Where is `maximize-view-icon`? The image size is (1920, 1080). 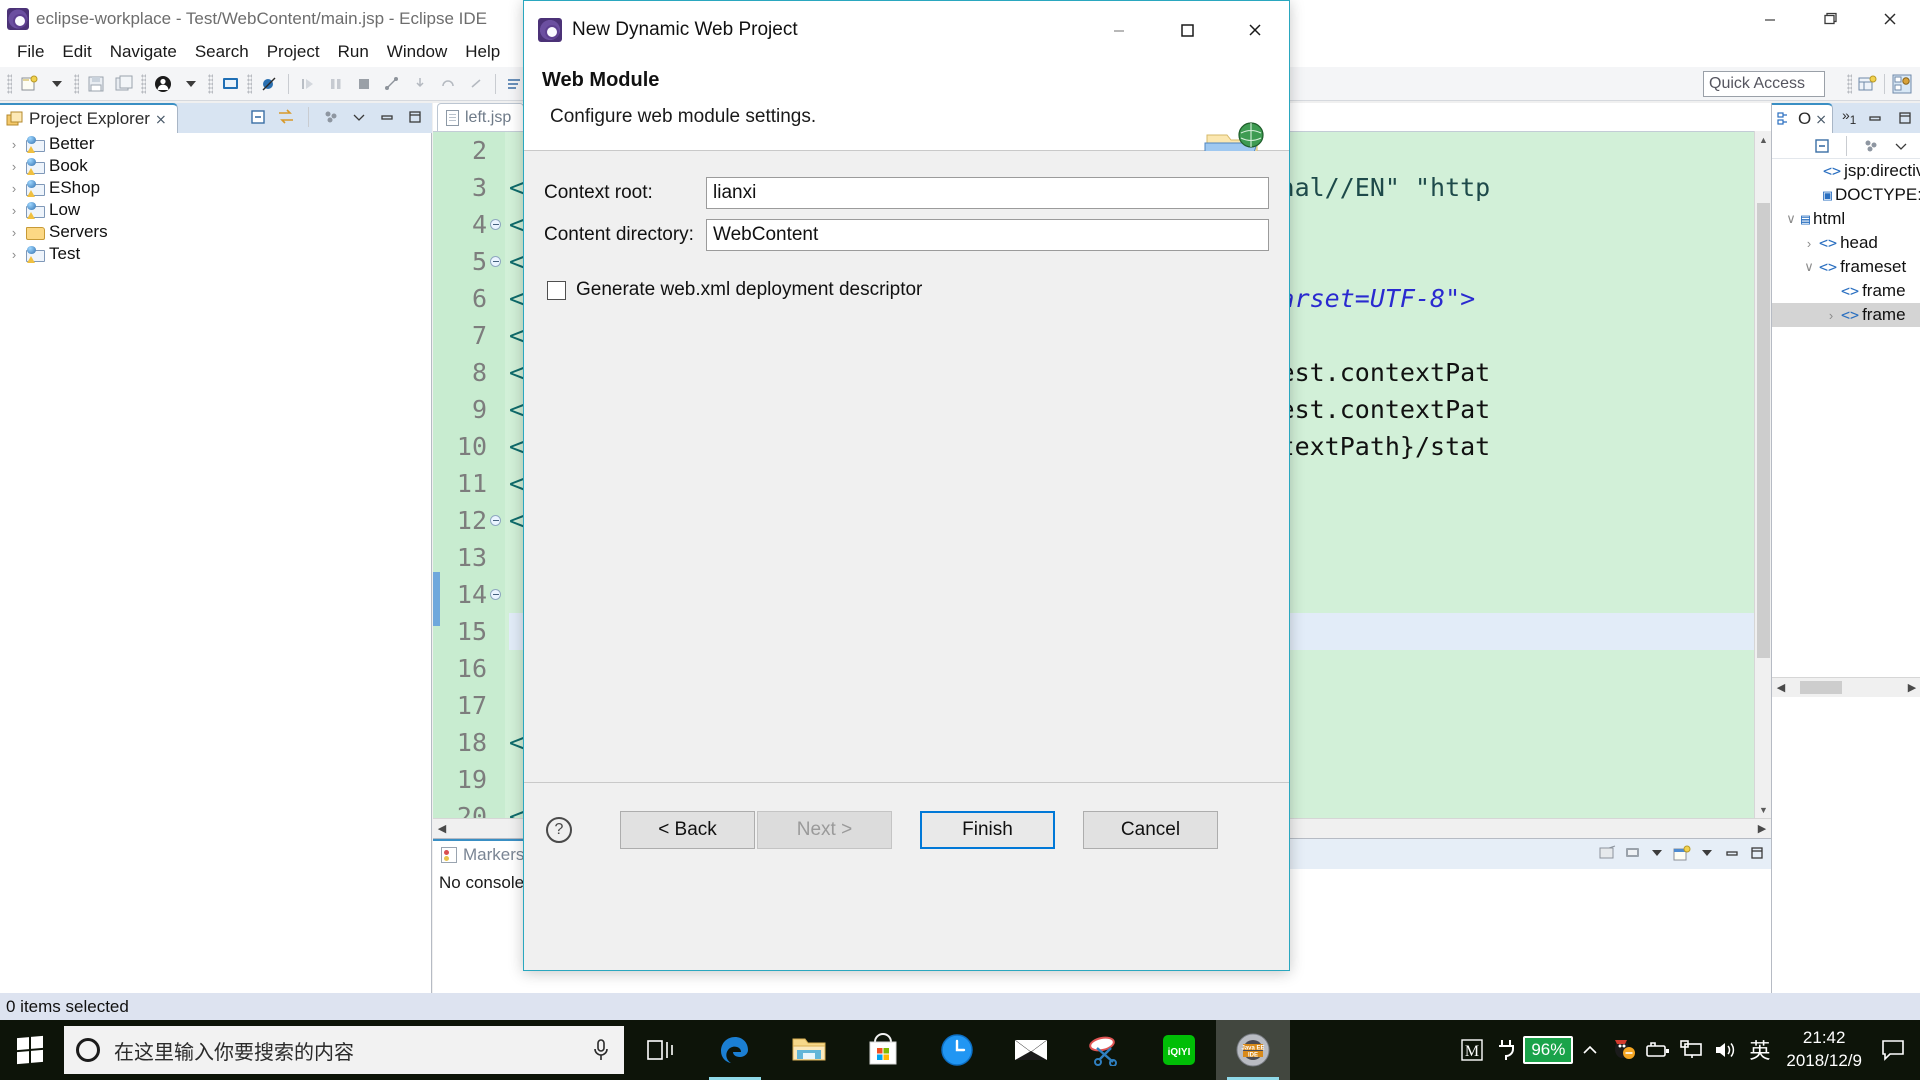 maximize-view-icon is located at coordinates (415, 117).